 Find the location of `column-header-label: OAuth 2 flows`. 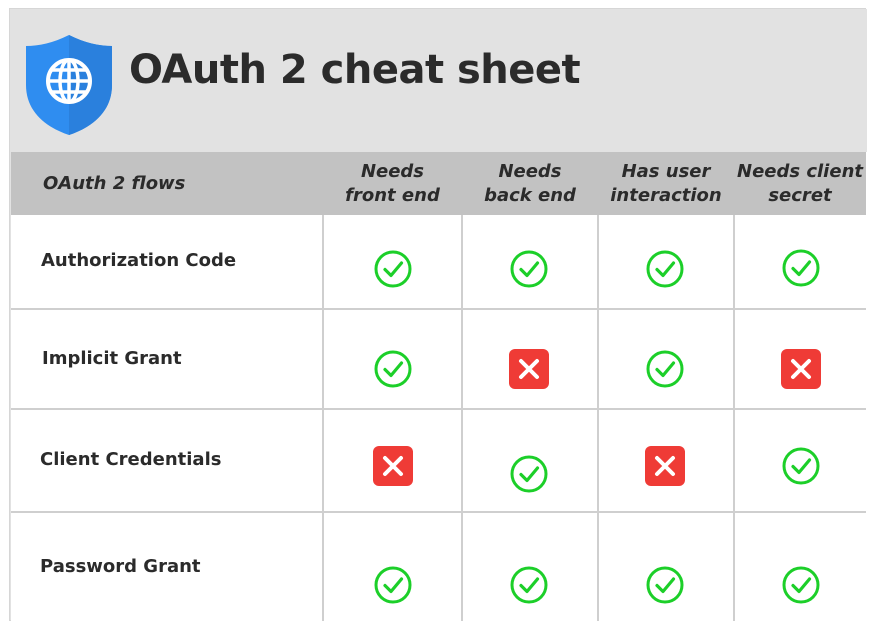

column-header-label: OAuth 2 flows is located at coordinates (114, 183).